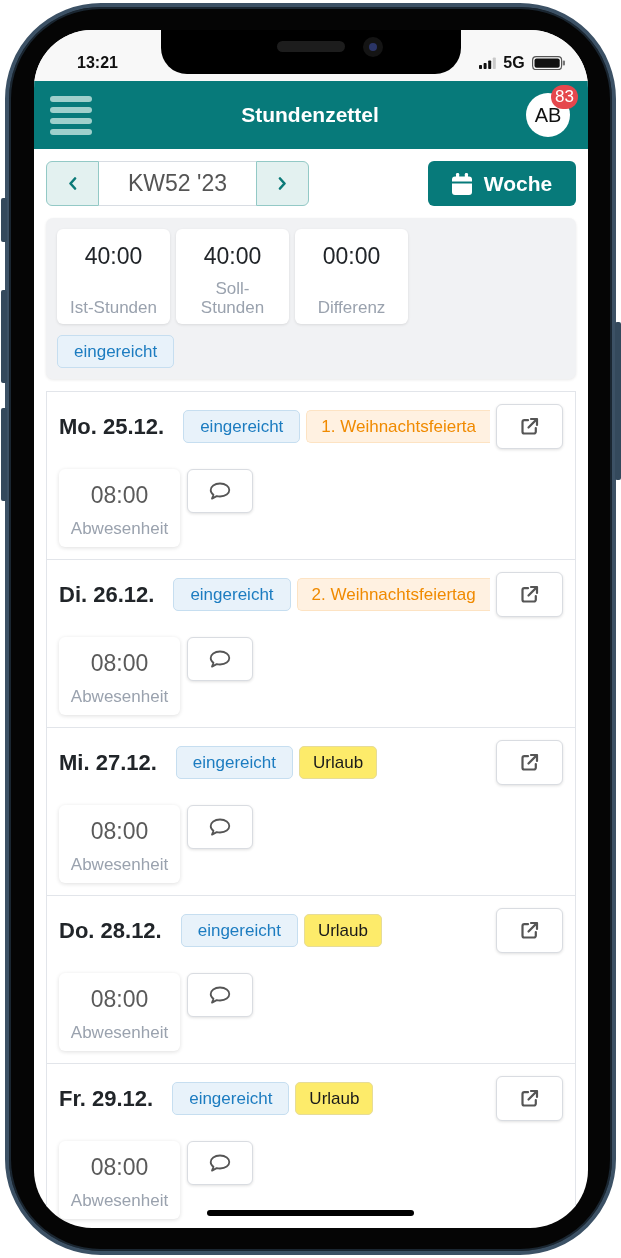  What do you see at coordinates (514, 63) in the screenshot?
I see `network-label: 5G` at bounding box center [514, 63].